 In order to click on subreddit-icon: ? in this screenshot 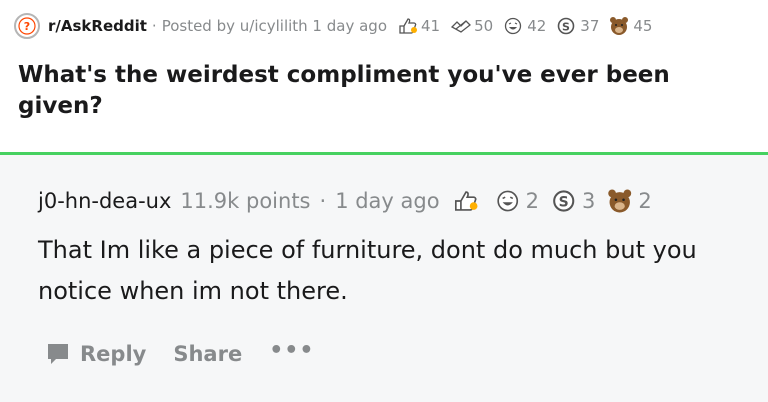, I will do `click(27, 26)`.